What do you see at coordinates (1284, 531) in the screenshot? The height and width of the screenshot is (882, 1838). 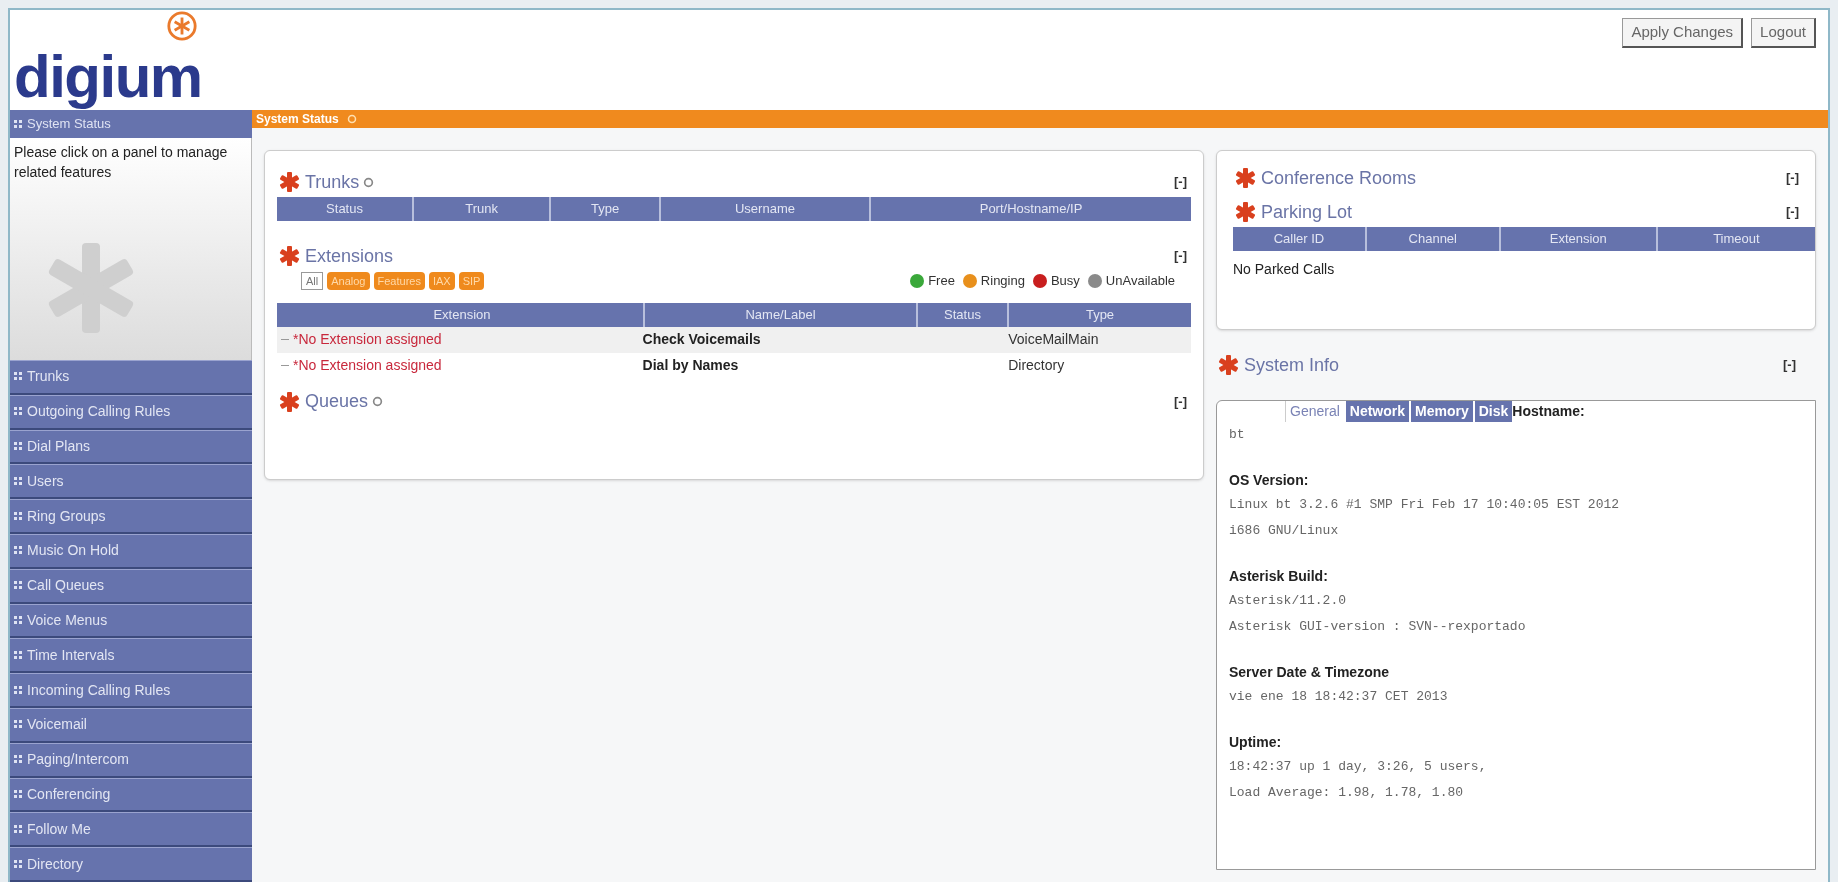 I see `info-value: i686 GNU/Linux` at bounding box center [1284, 531].